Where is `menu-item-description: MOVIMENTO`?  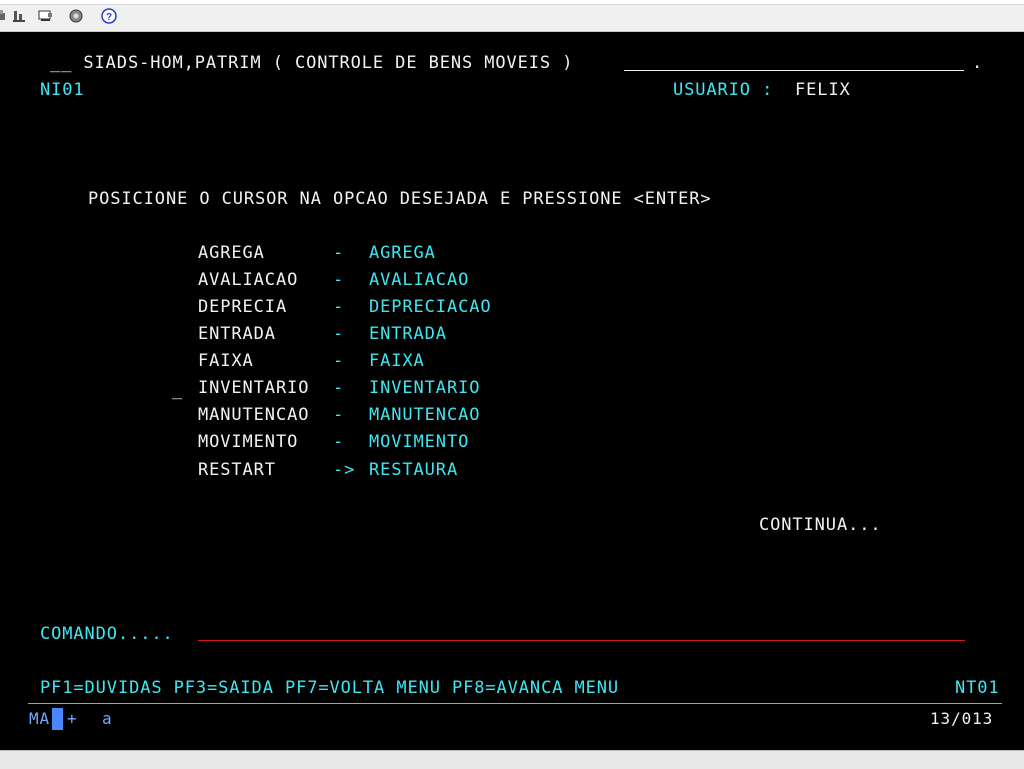
menu-item-description: MOVIMENTO is located at coordinates (419, 442).